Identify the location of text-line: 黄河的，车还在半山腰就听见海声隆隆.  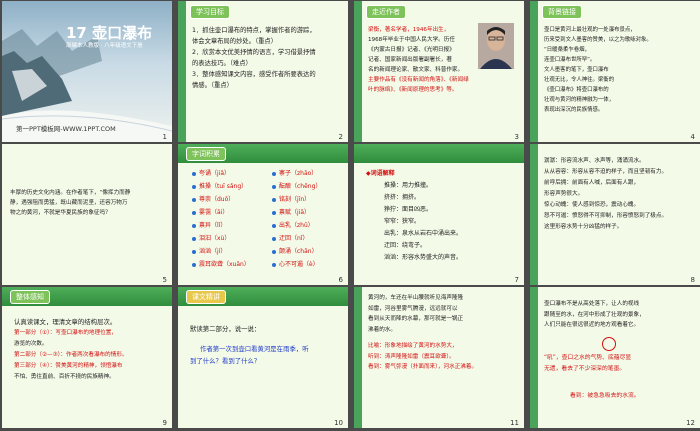
(416, 298).